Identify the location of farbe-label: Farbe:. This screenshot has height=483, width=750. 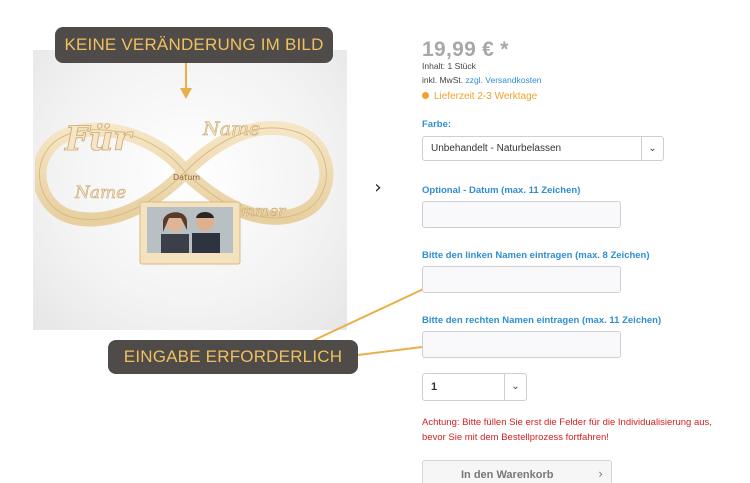
(437, 124).